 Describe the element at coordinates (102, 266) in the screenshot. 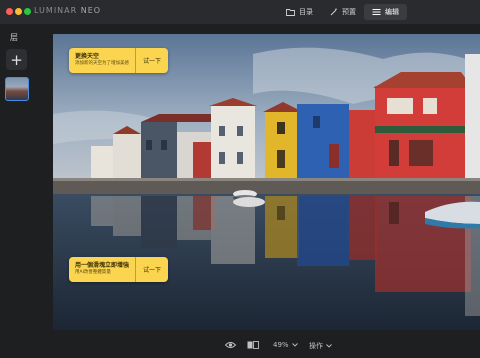

I see `enhance-tip-title: 用一個滑塊立即增強` at that location.